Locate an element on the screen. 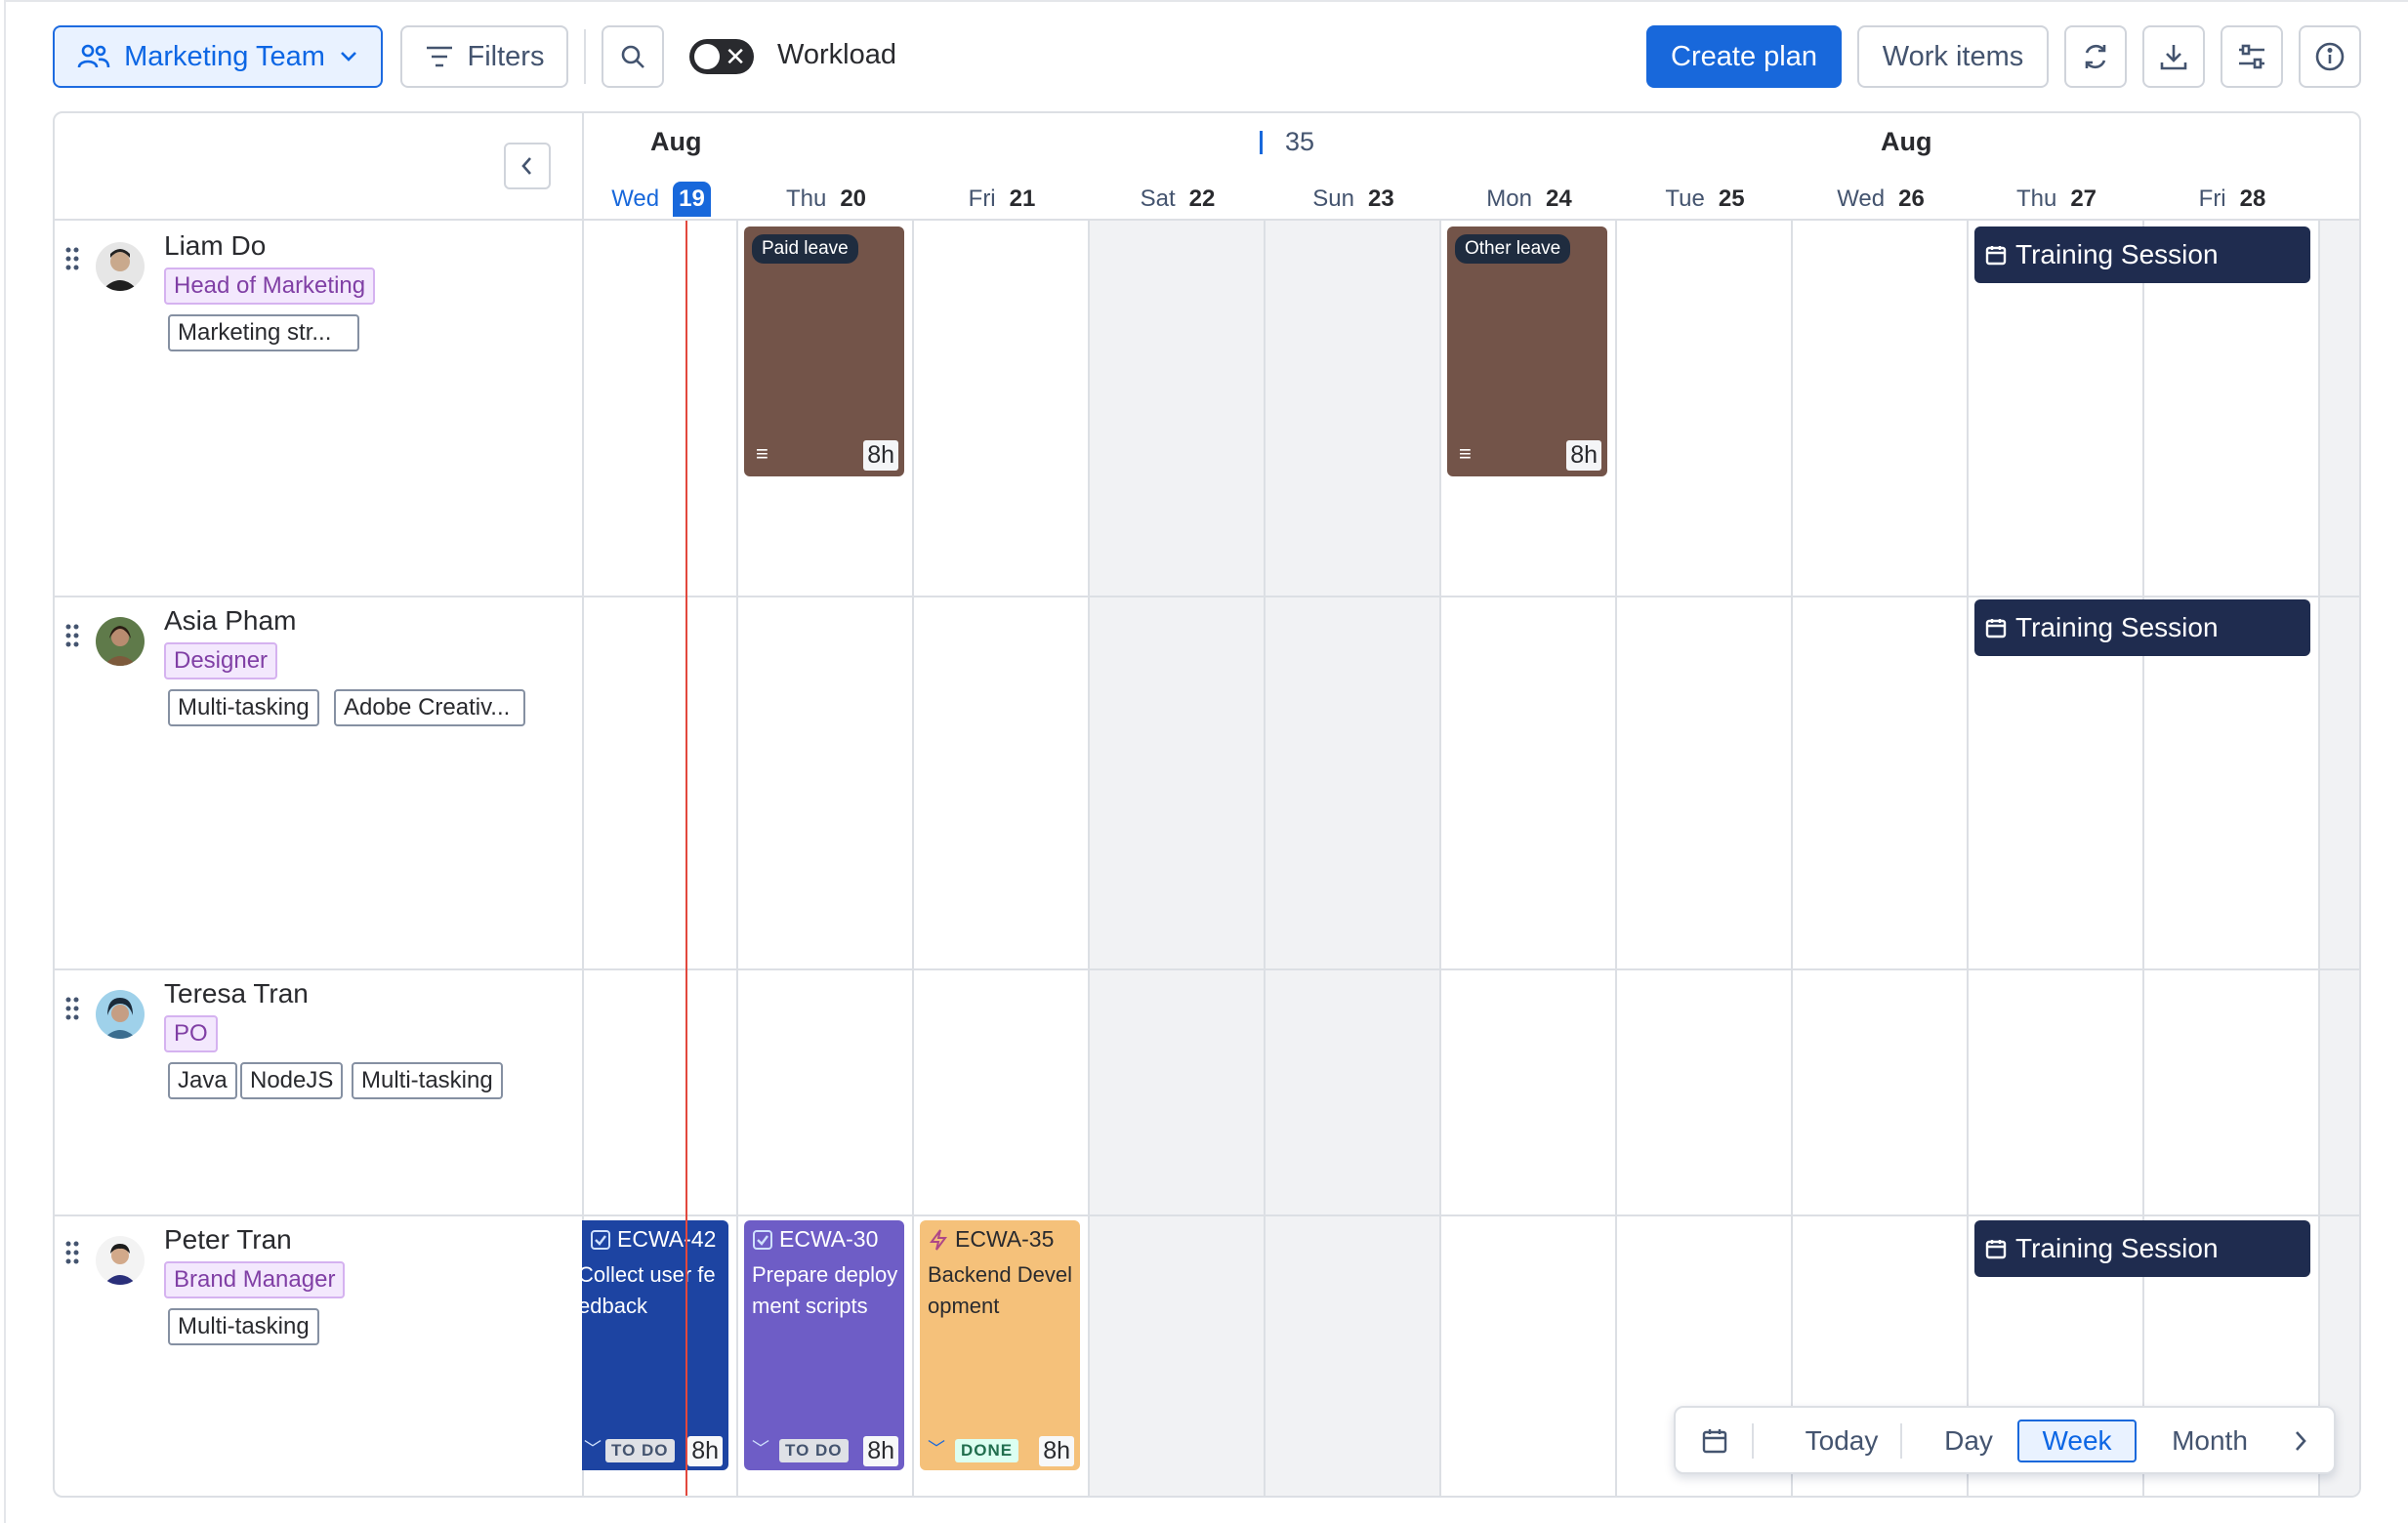  person-row: Peter Tran Brand Manager Multi-tasking is located at coordinates (319, 1356).